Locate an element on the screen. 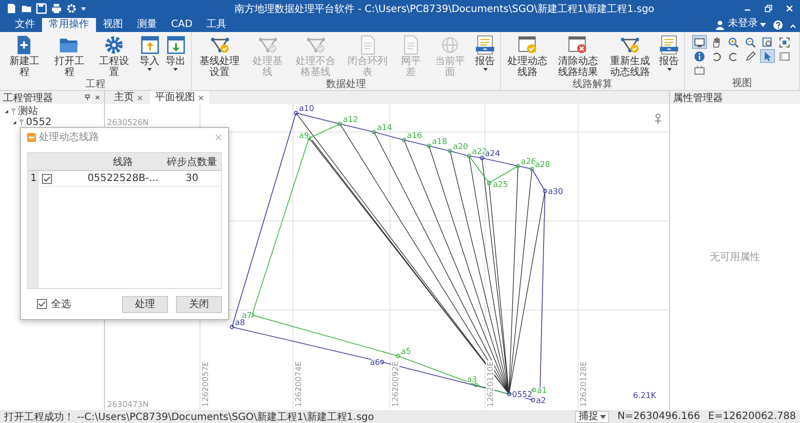 This screenshot has width=800, height=423. ribbon-button: 导入 is located at coordinates (149, 53).